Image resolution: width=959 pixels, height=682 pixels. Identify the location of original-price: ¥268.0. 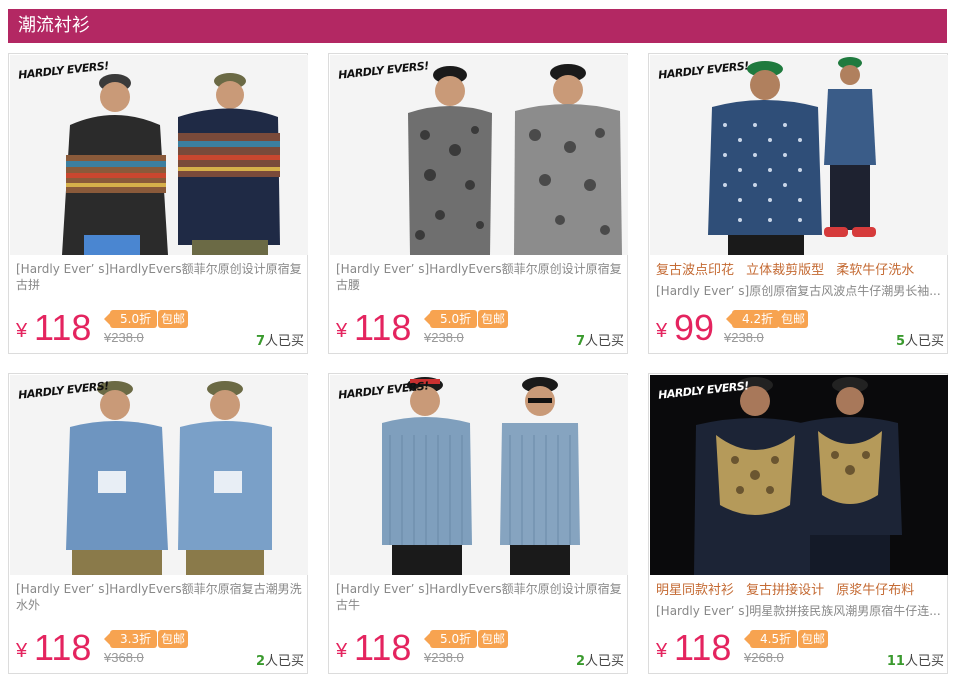
(764, 657).